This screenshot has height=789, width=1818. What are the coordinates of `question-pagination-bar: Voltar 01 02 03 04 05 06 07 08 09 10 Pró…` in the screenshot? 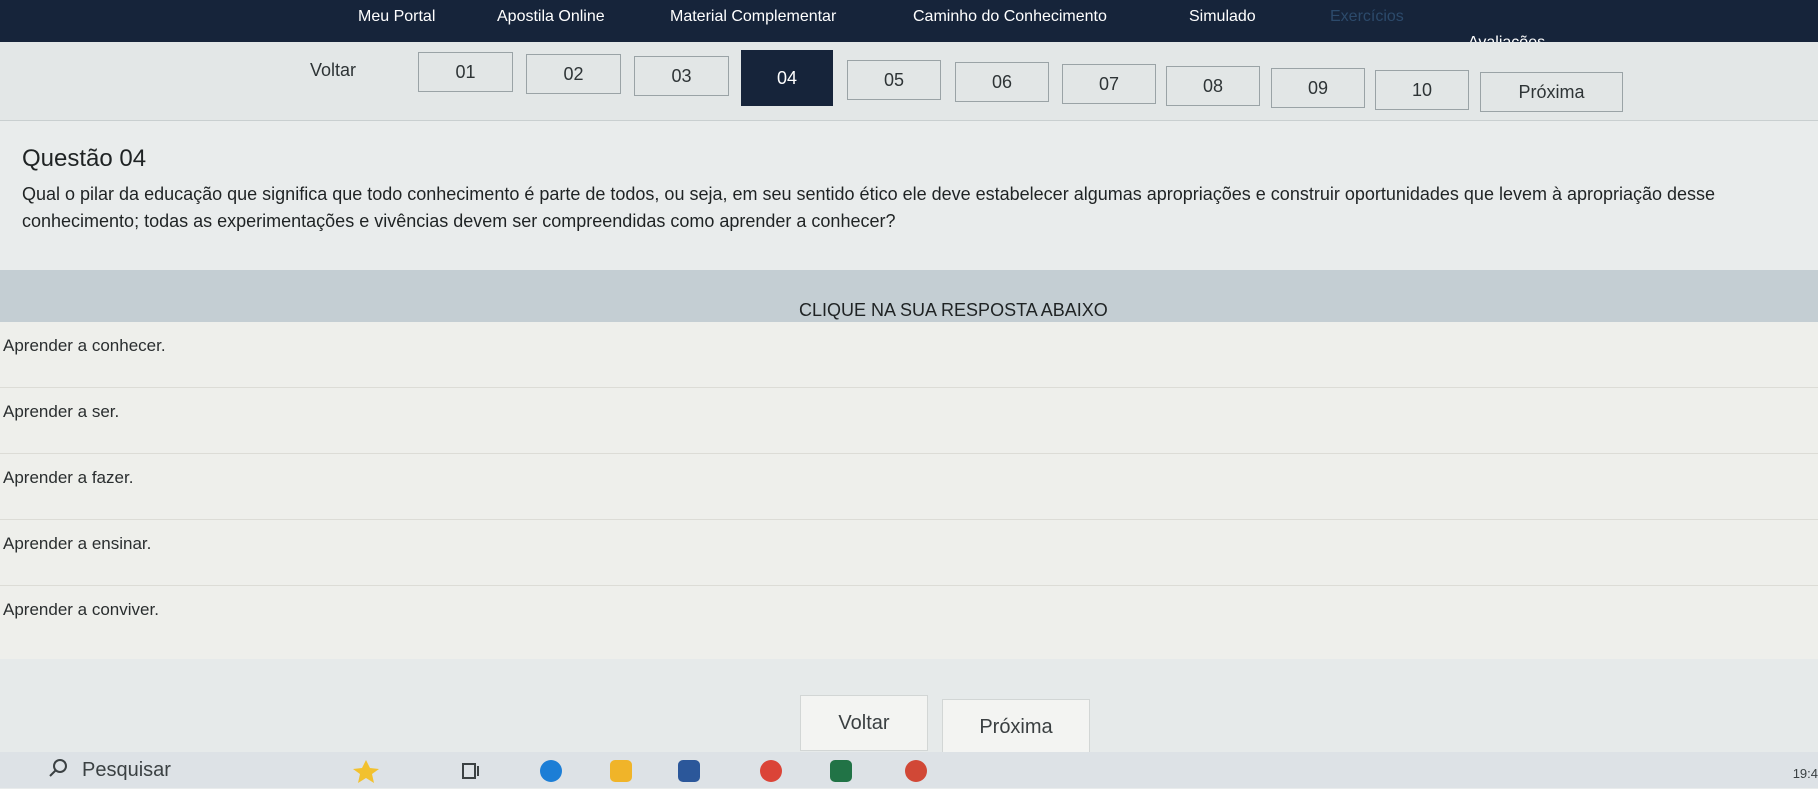 It's located at (909, 81).